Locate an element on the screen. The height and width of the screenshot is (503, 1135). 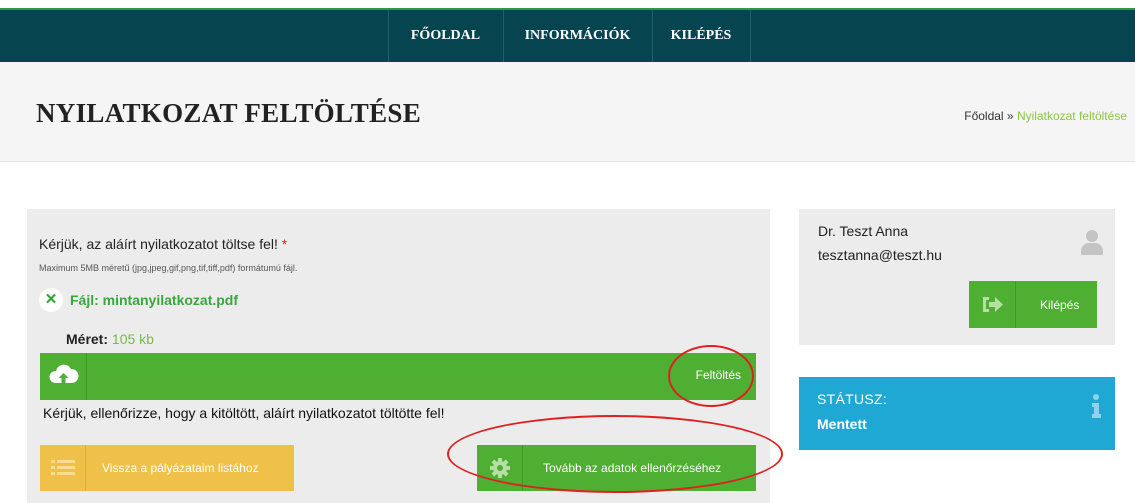
continue-to-verification-button: Tovább az adatok ellenőrzéséhez is located at coordinates (616, 468).